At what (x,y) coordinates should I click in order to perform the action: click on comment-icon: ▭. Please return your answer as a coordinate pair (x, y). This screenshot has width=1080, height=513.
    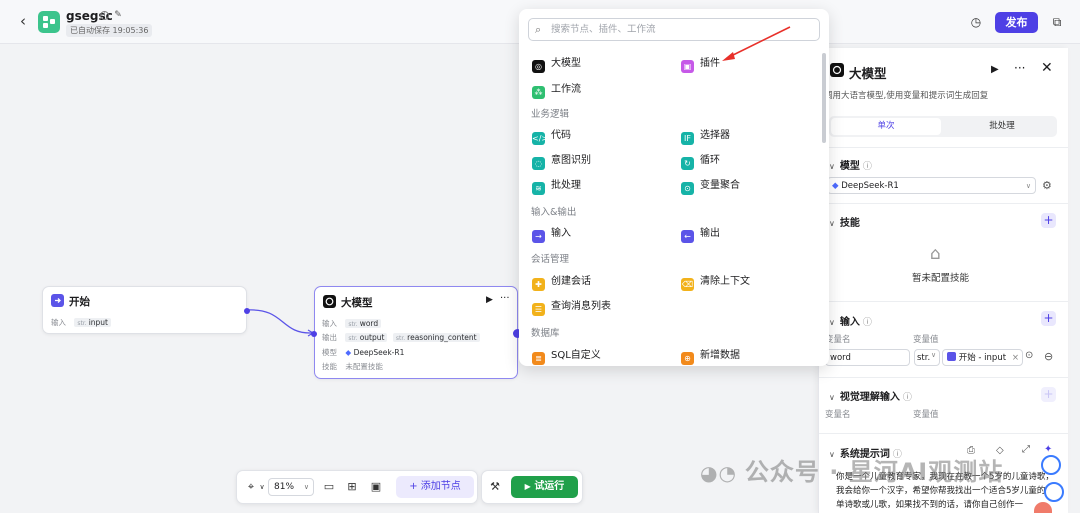
    Looking at the image, I should click on (329, 487).